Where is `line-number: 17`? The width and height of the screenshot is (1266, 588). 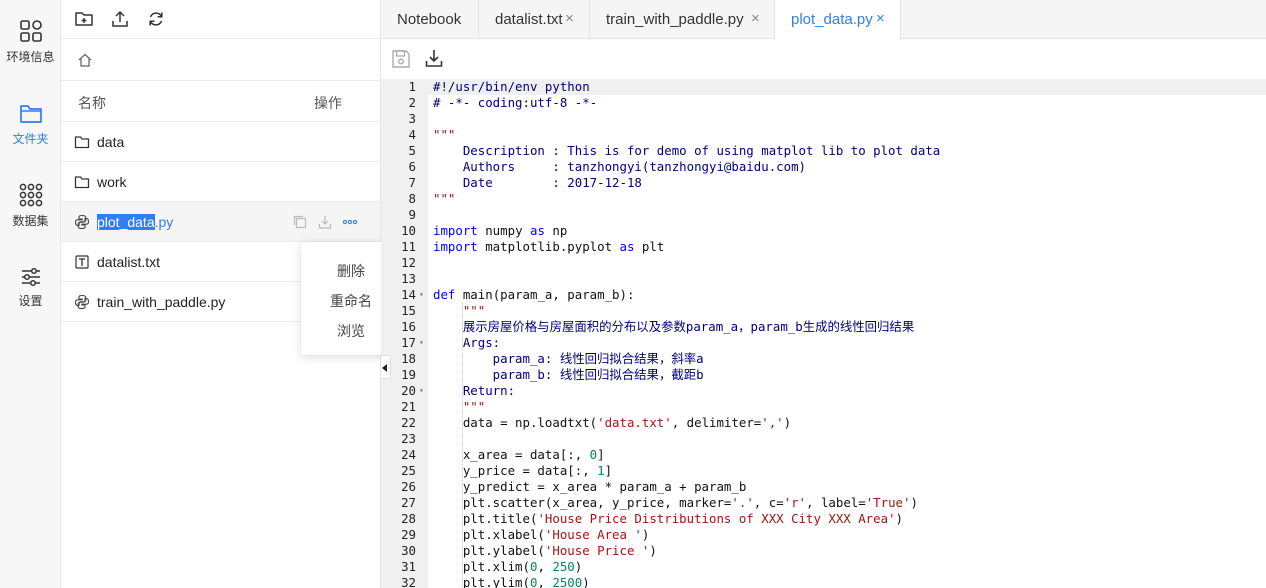 line-number: 17 is located at coordinates (408, 342).